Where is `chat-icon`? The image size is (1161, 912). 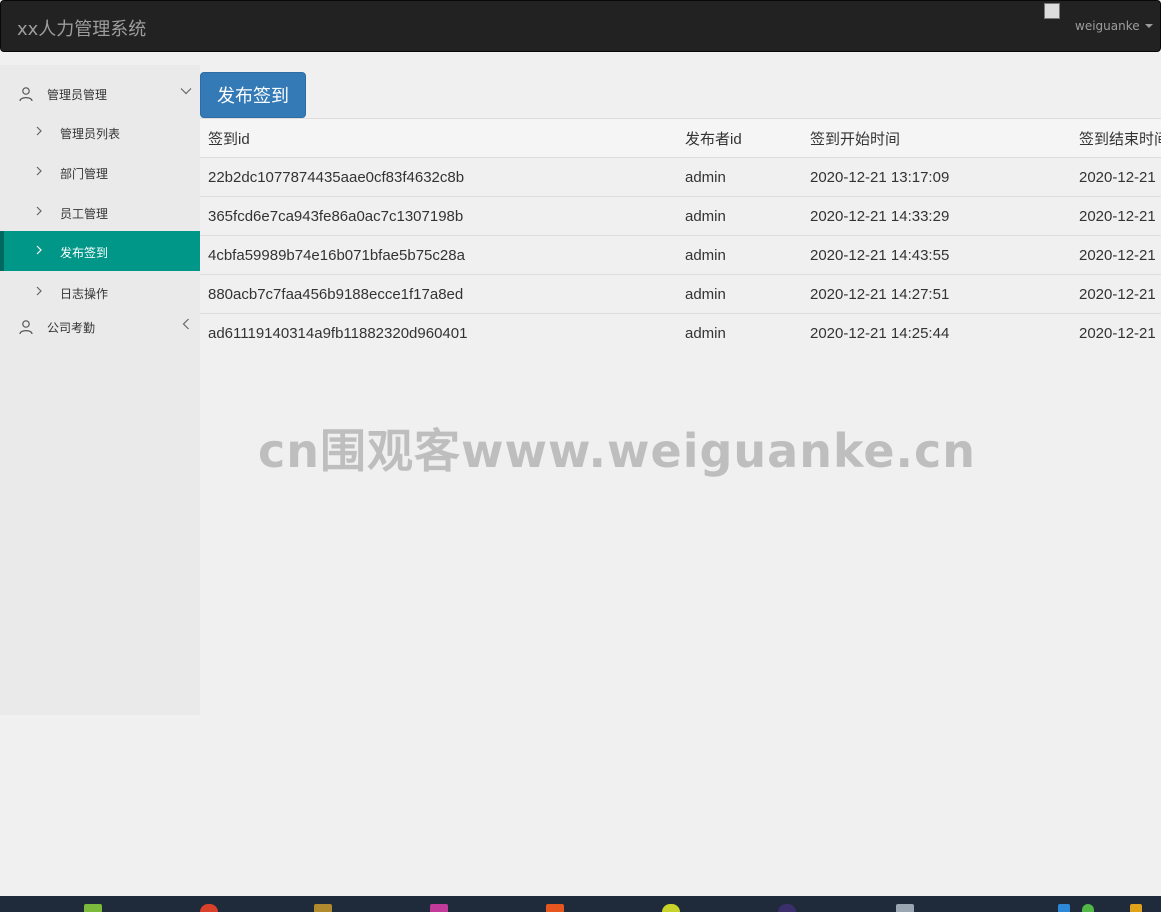
chat-icon is located at coordinates (671, 908).